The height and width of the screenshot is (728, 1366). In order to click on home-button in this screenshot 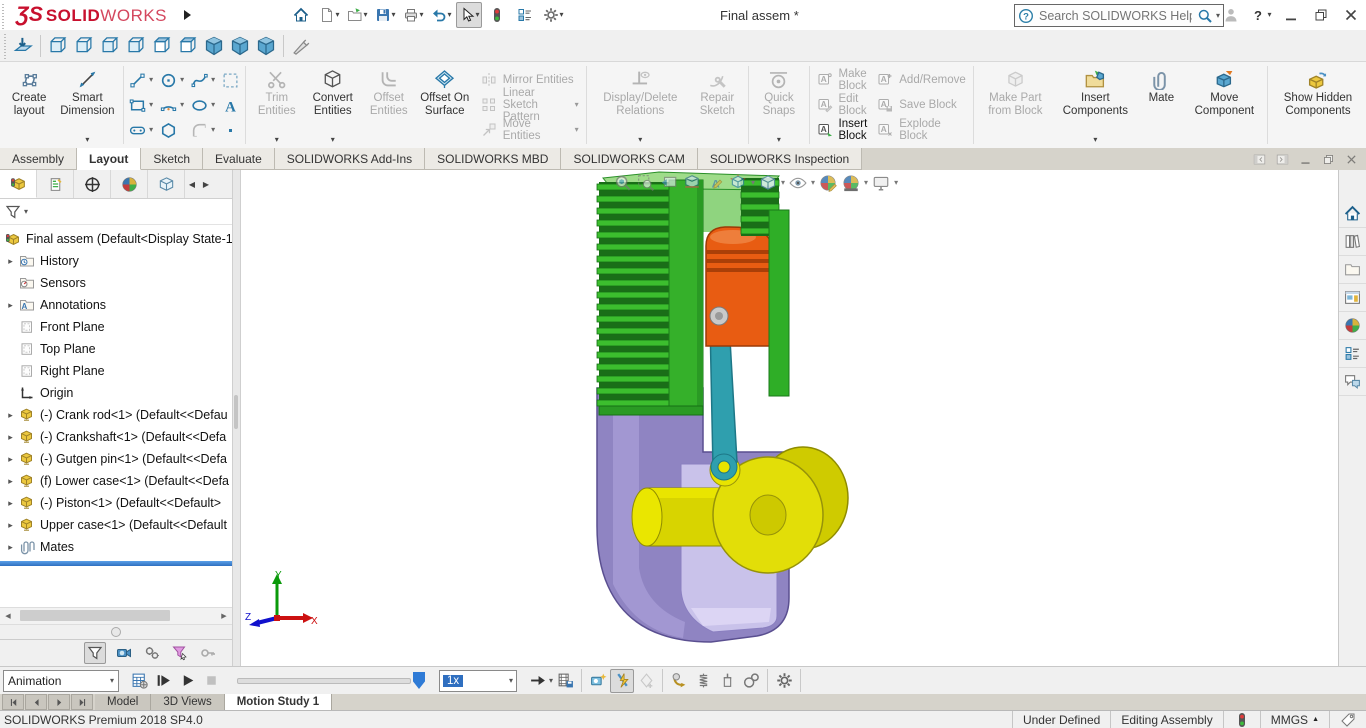, I will do `click(301, 15)`.